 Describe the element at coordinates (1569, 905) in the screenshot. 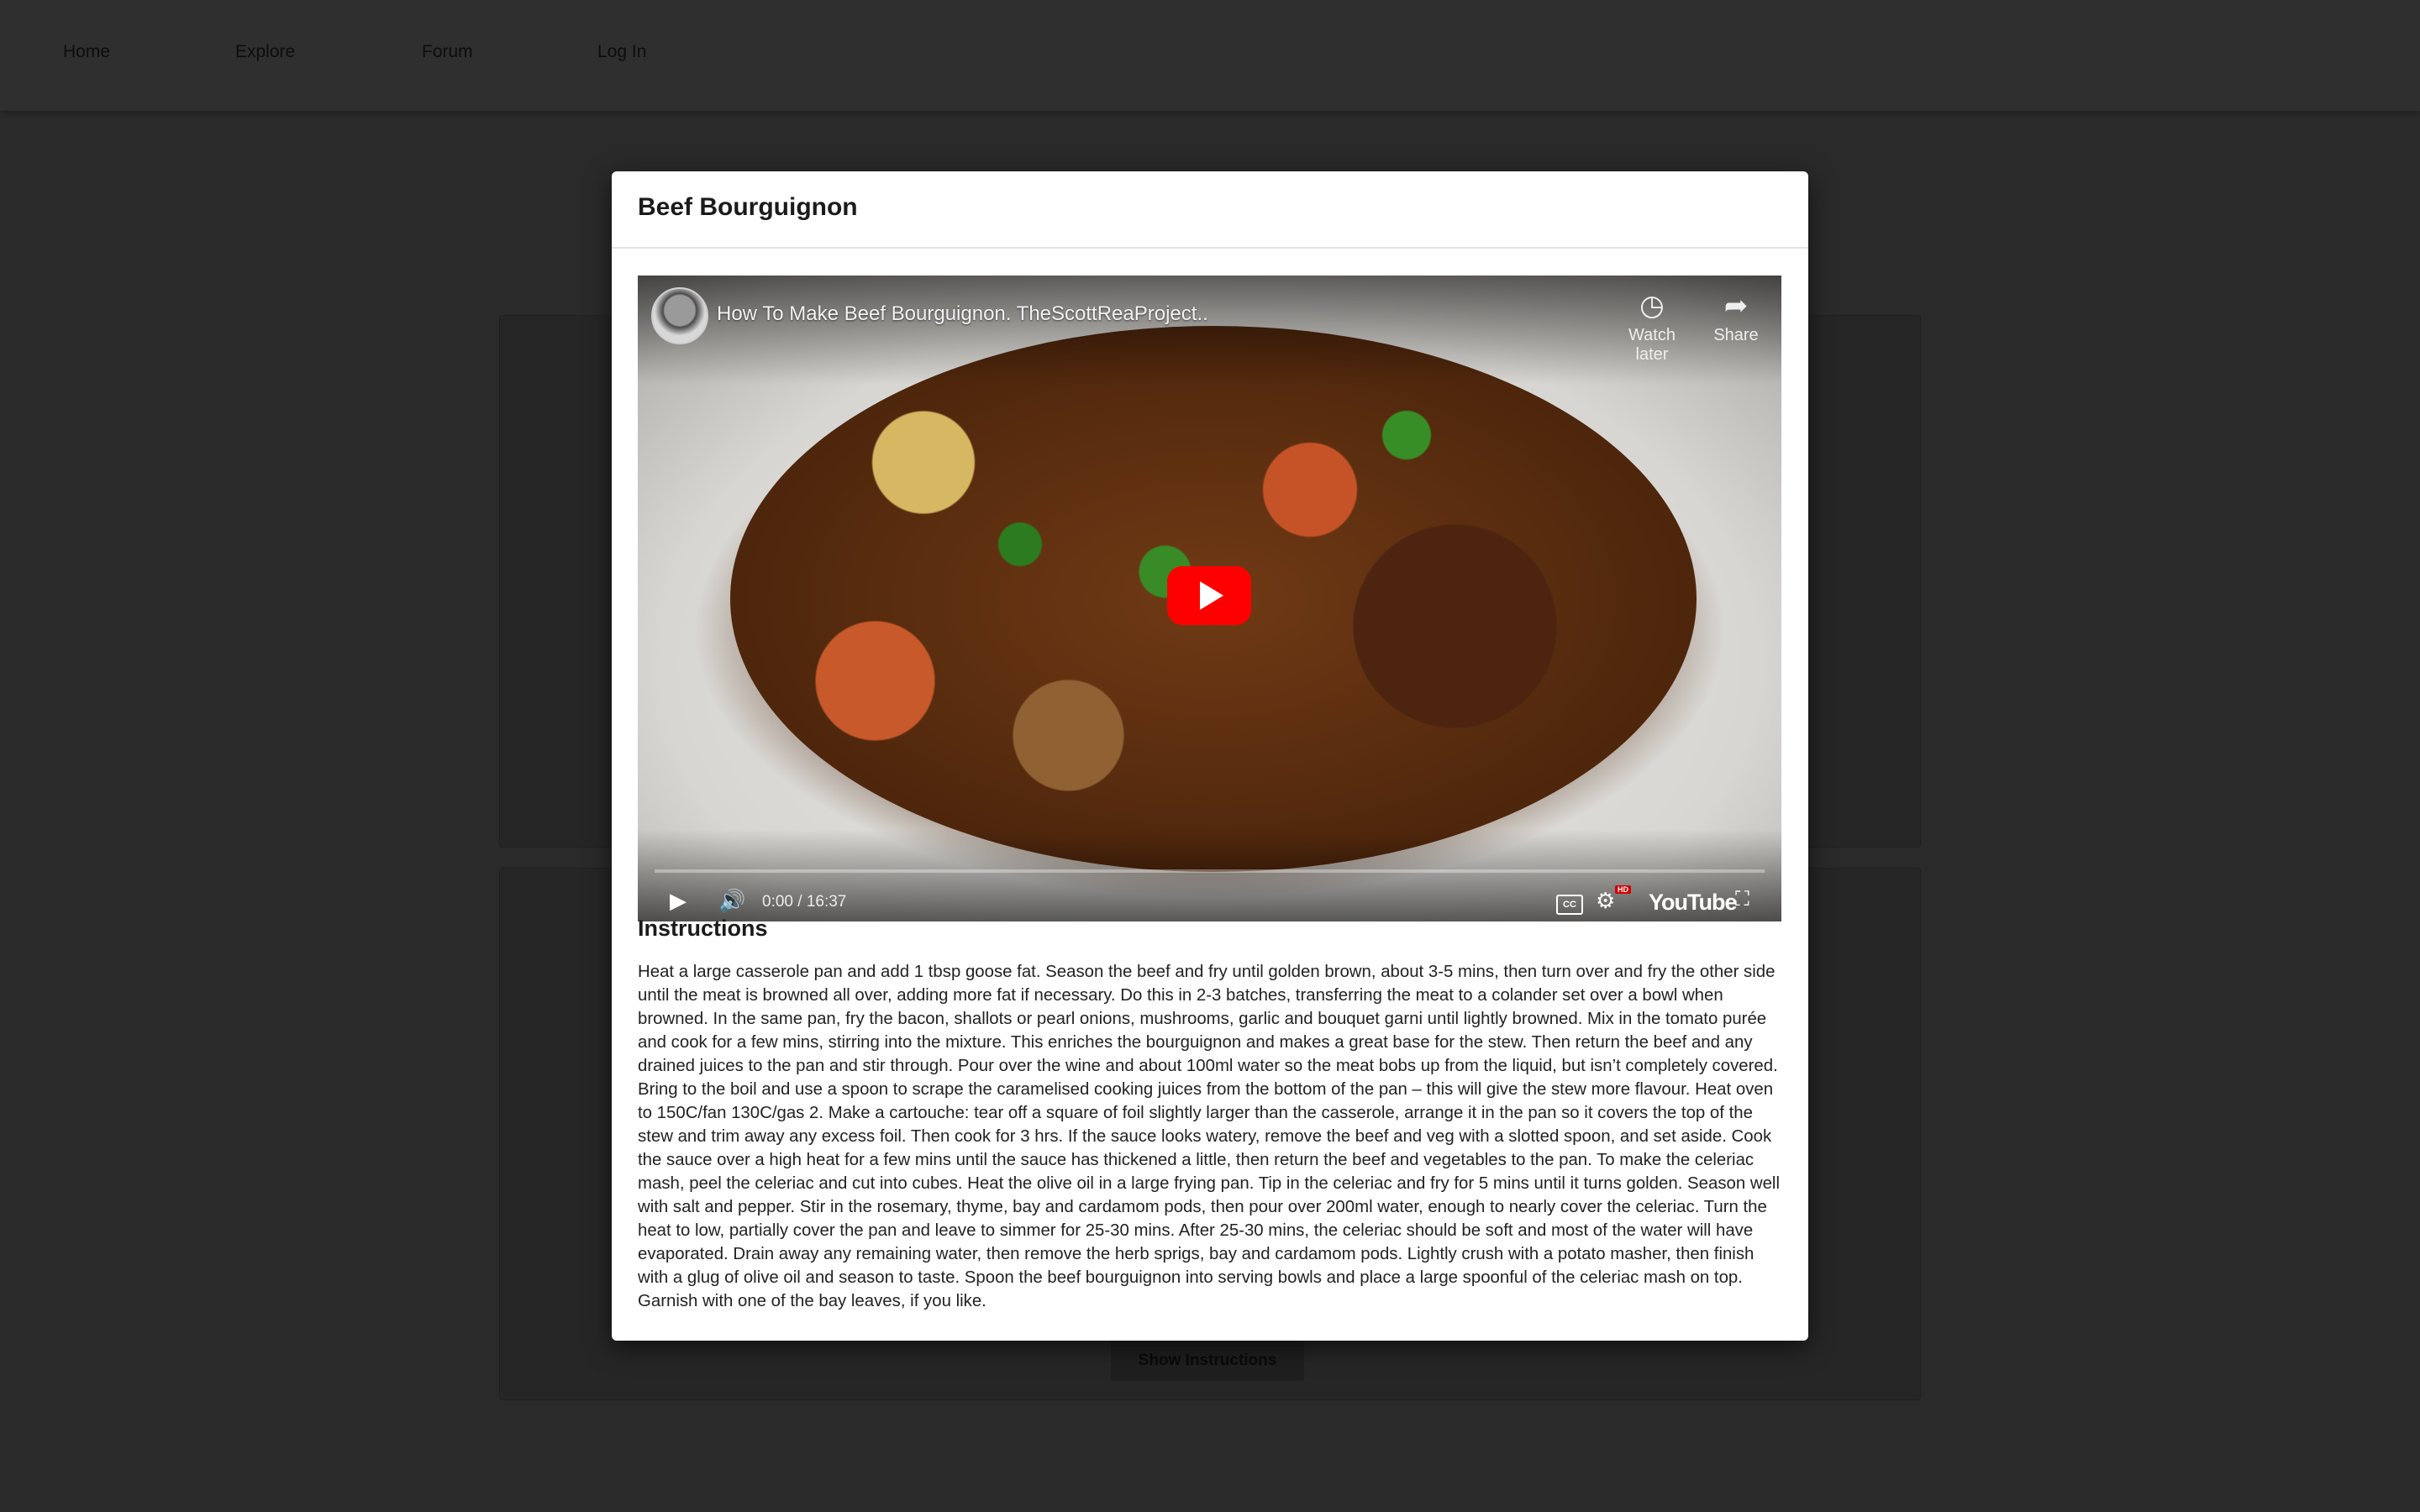

I see `captions-button: CC` at that location.